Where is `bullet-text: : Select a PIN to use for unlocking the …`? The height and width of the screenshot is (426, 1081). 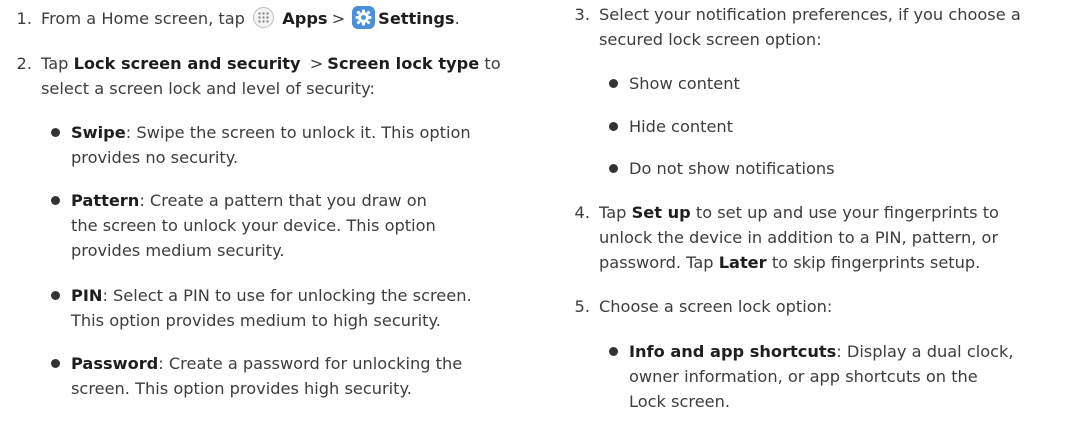
bullet-text: : Select a PIN to use for unlocking the … is located at coordinates (287, 295).